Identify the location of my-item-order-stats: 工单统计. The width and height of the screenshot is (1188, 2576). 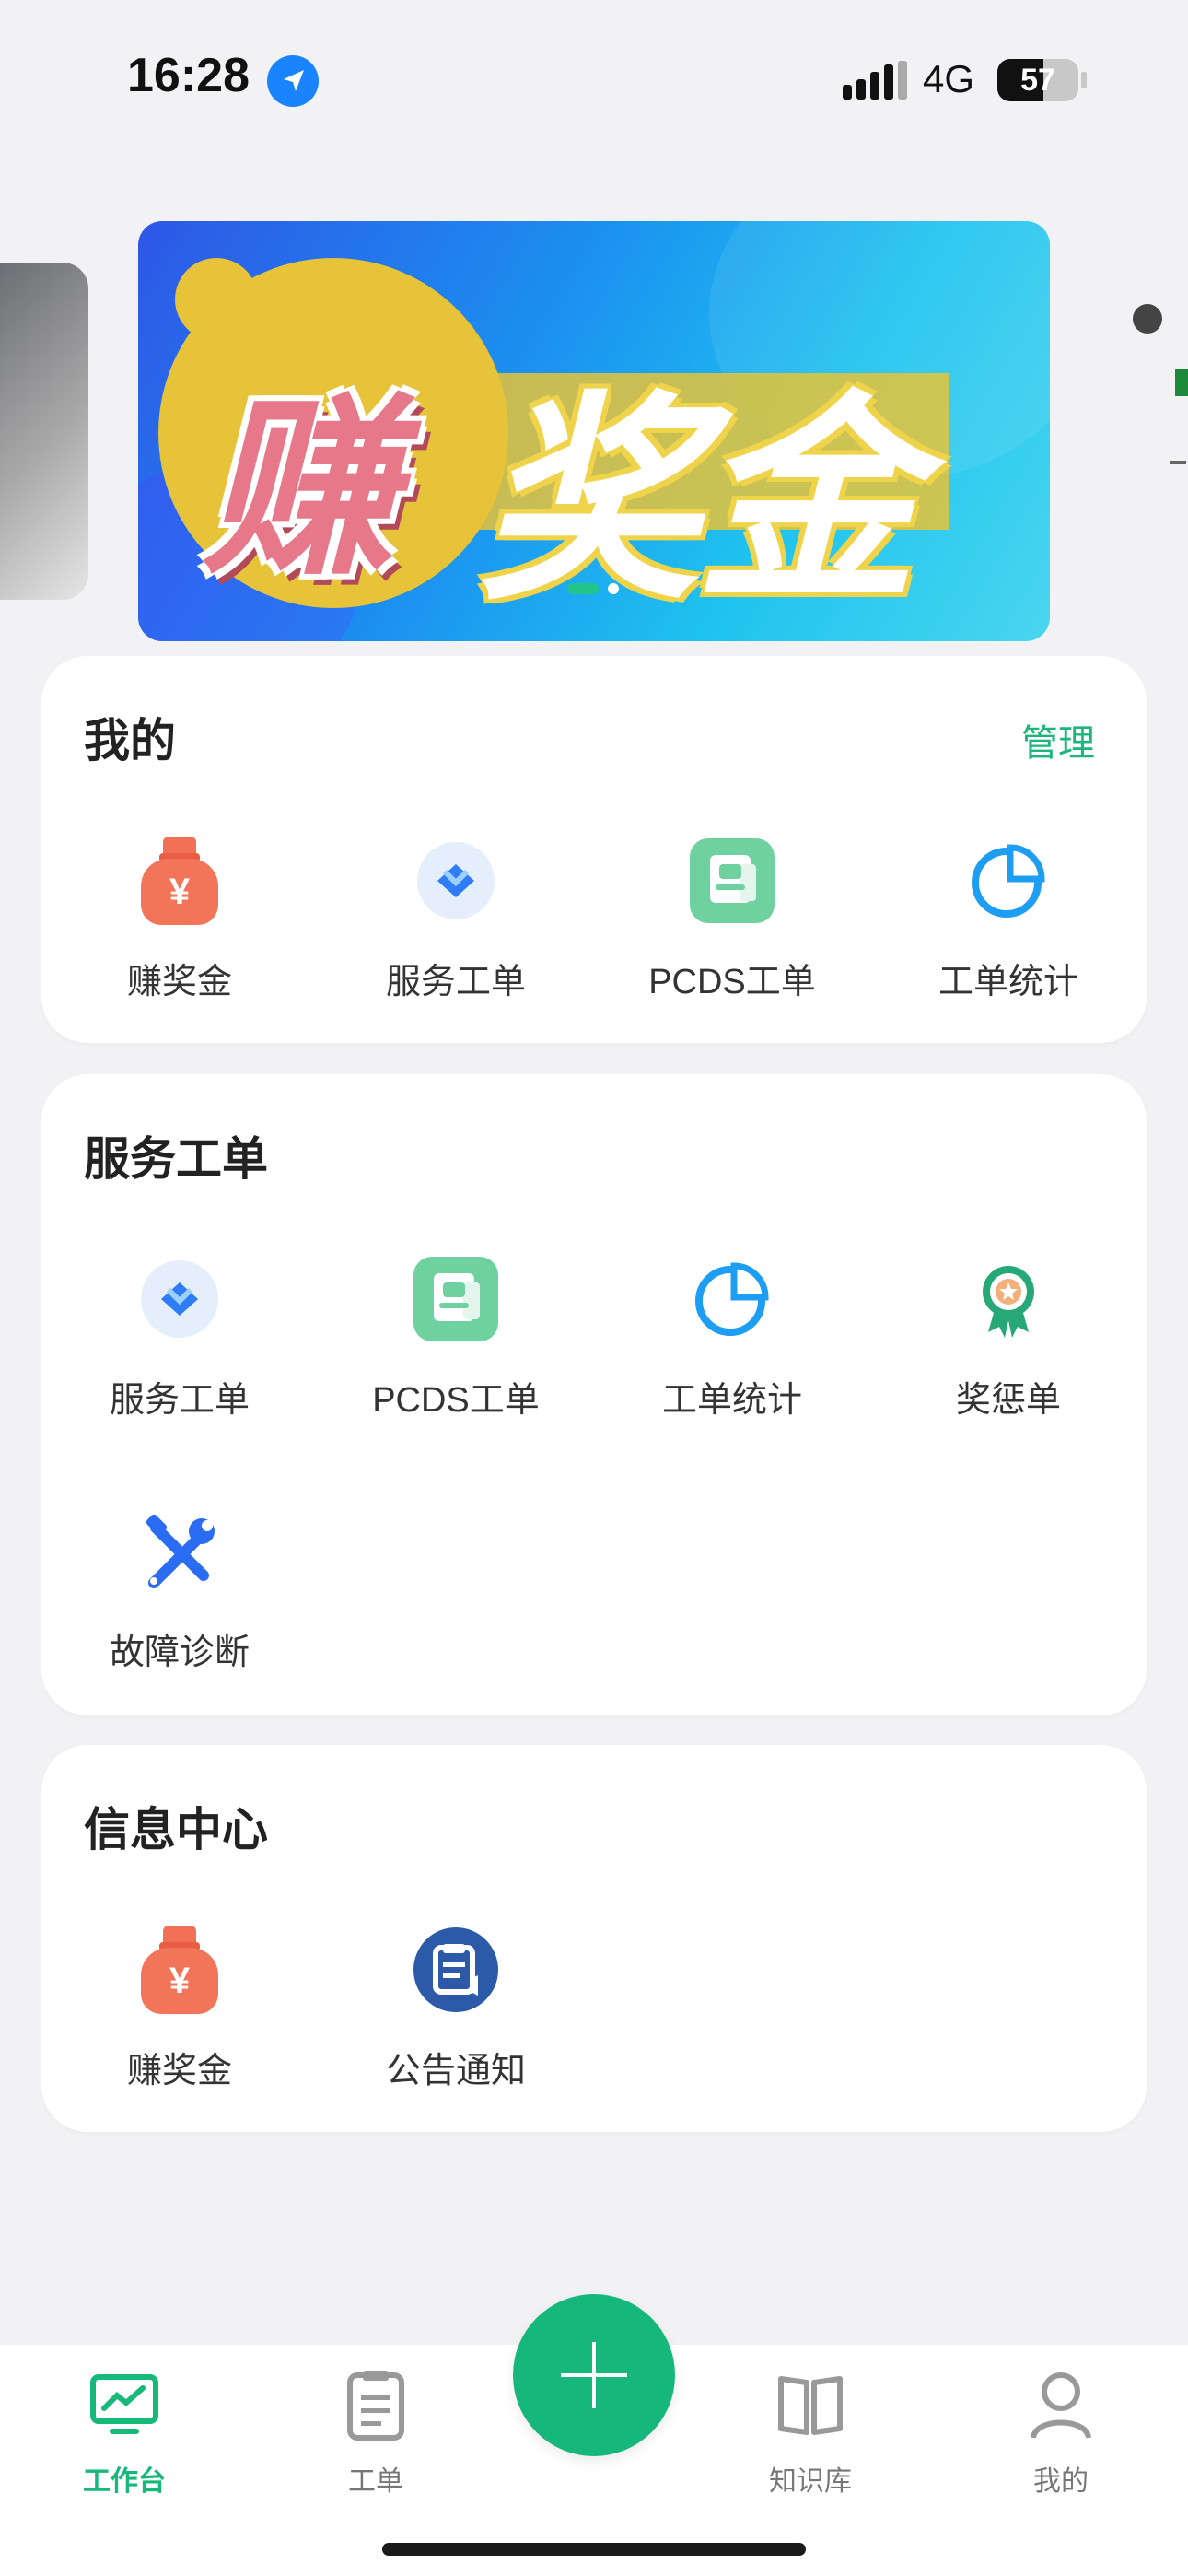
(1008, 920).